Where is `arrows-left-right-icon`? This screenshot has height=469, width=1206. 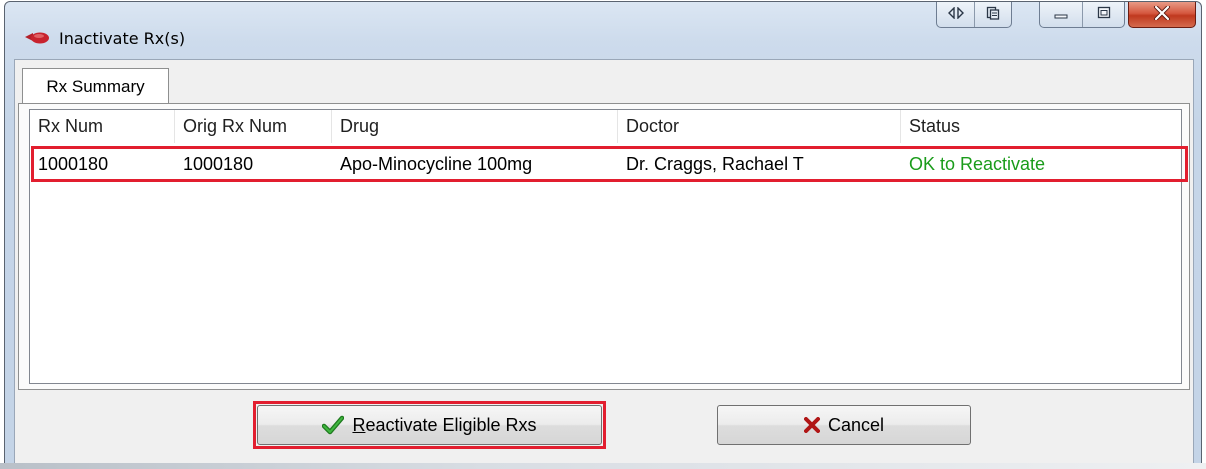 arrows-left-right-icon is located at coordinates (955, 14).